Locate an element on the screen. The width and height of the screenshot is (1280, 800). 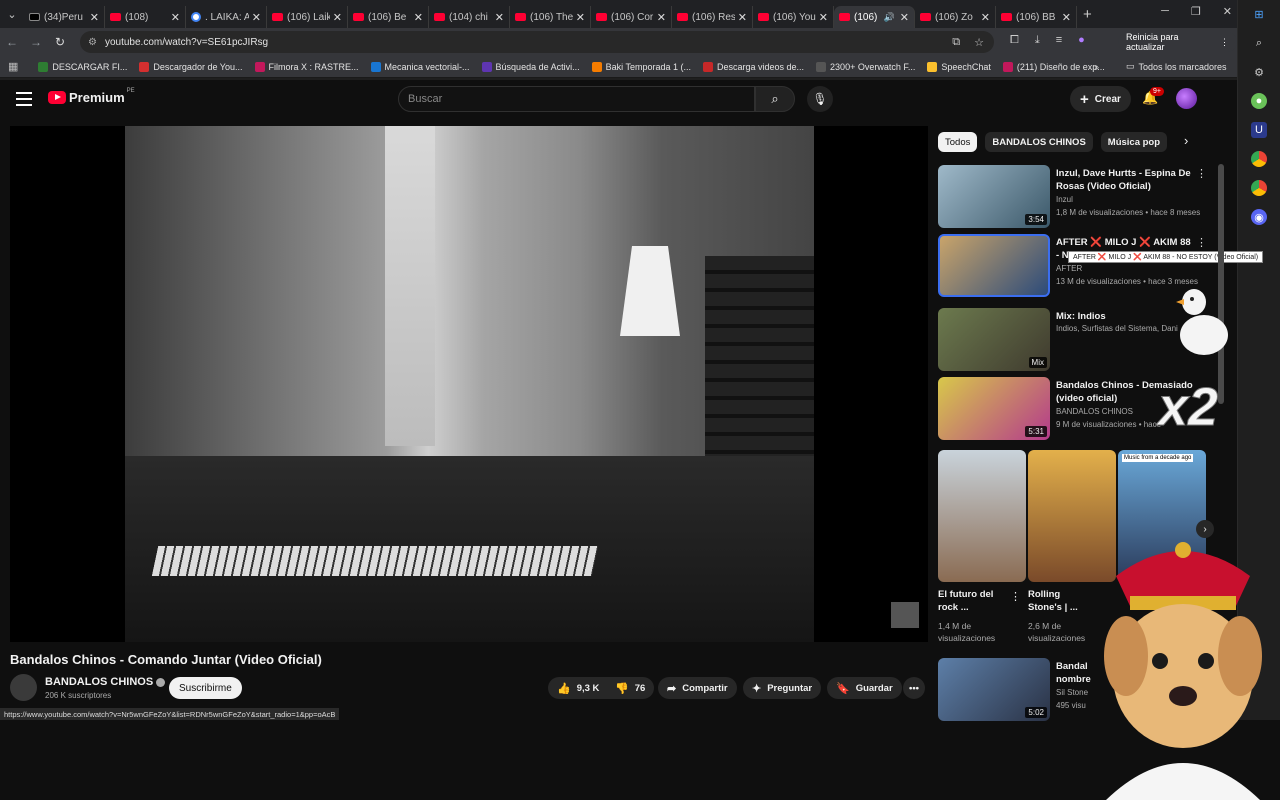
dislike-button: 👎 76 is located at coordinates (630, 688).